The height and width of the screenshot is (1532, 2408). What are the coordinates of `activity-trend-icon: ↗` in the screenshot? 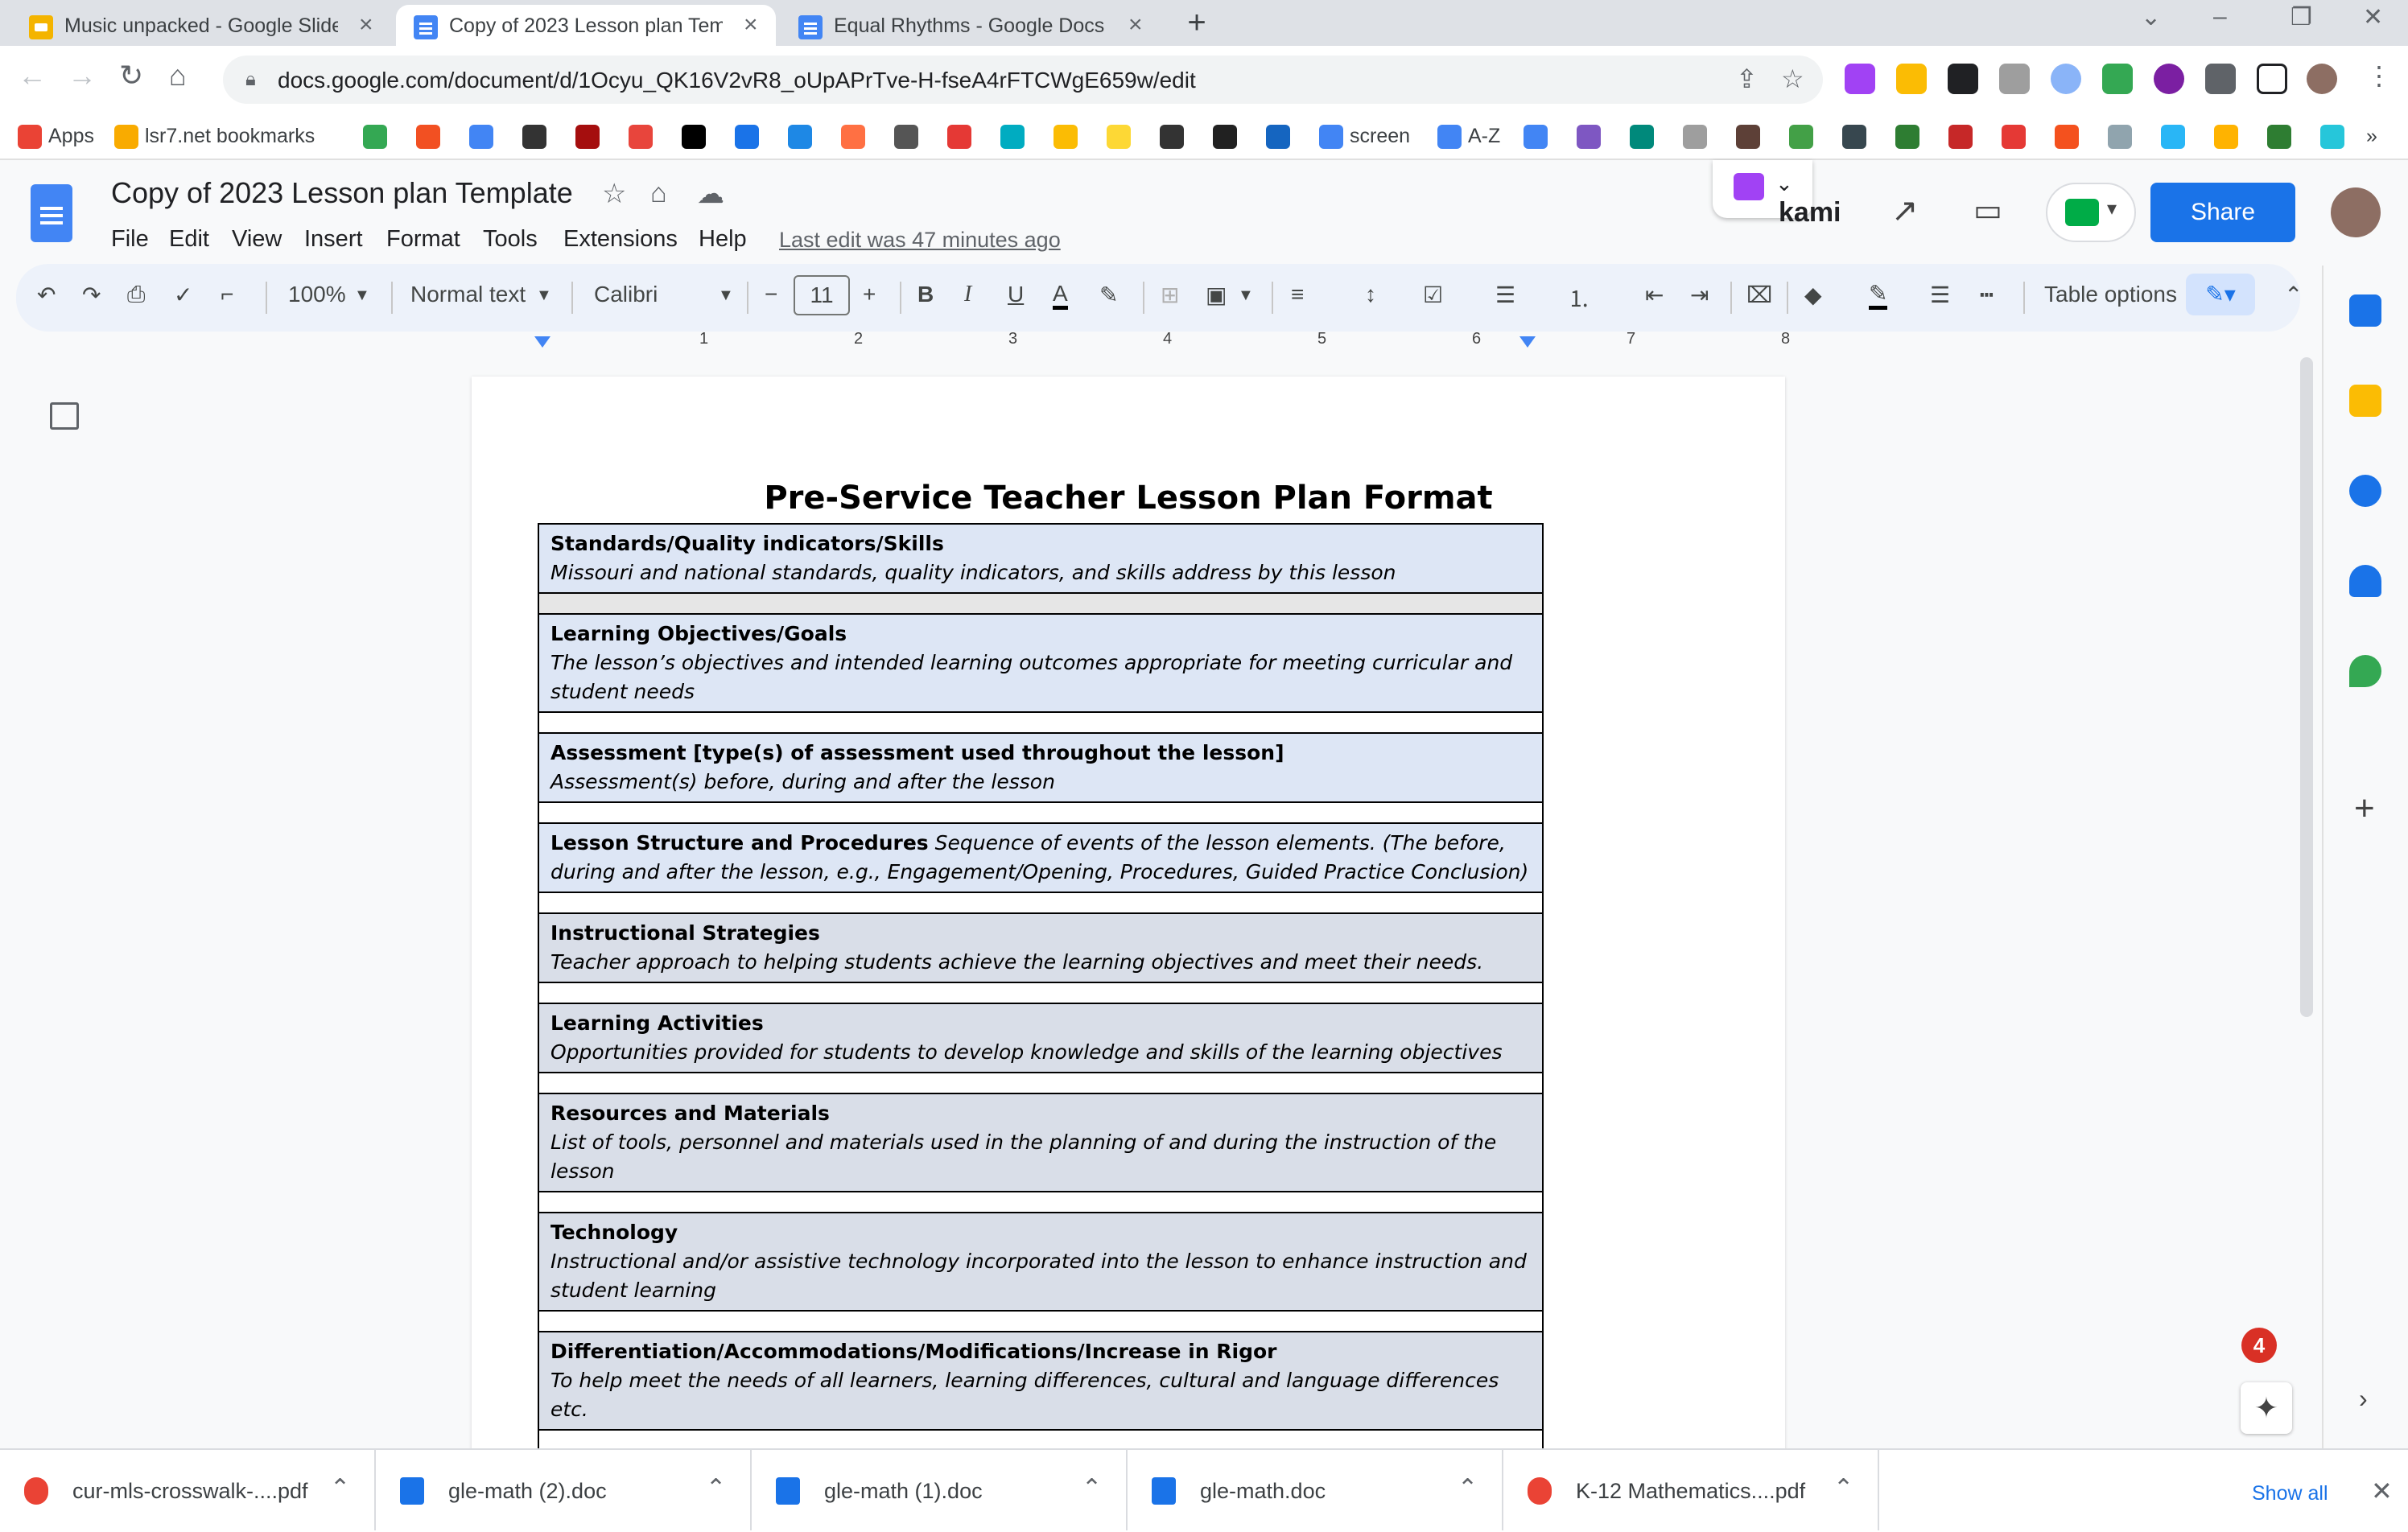 It's located at (1905, 210).